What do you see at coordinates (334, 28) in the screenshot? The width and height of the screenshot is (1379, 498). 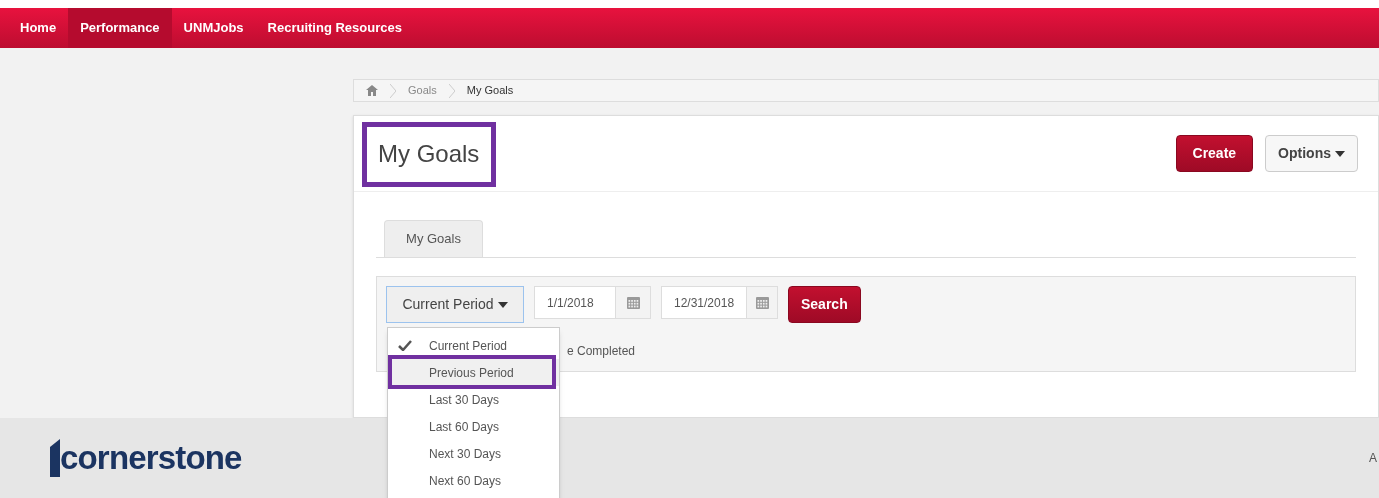 I see `nav-item: Recruiting Resources` at bounding box center [334, 28].